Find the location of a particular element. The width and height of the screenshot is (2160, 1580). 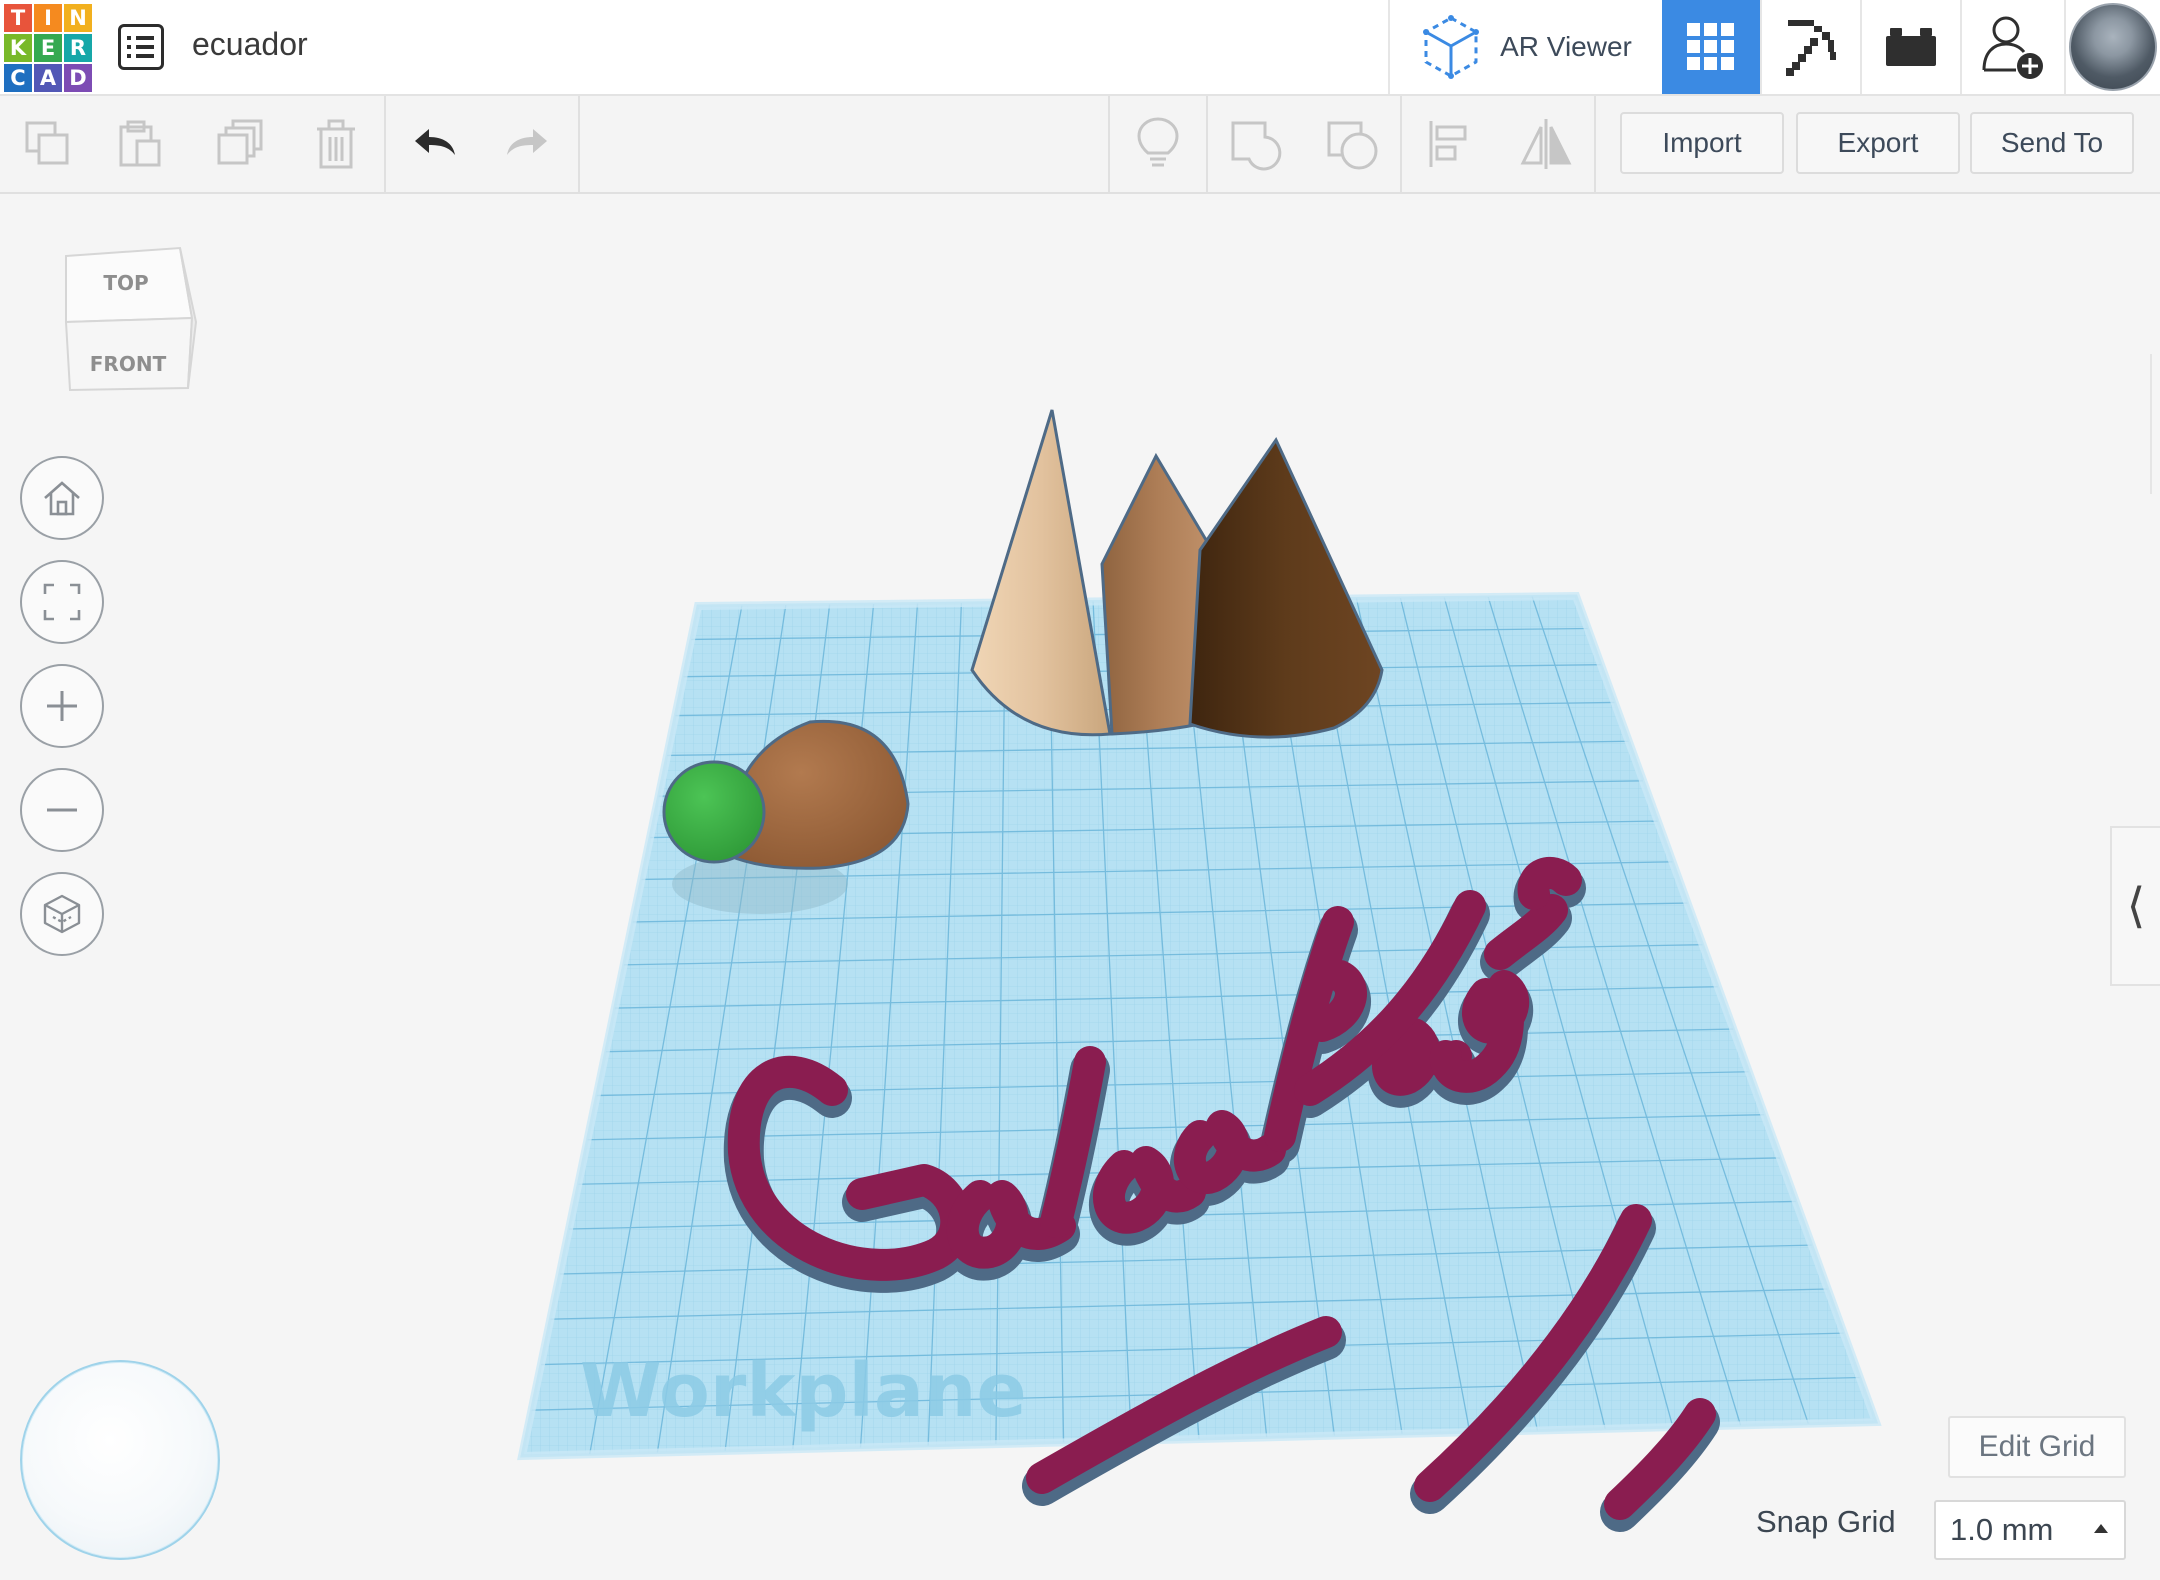

ar-viewer-button: AR Viewer is located at coordinates (1525, 47).